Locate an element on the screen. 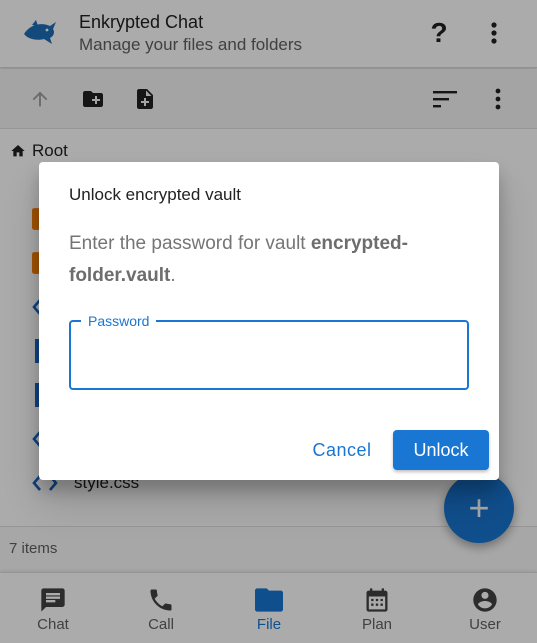 The height and width of the screenshot is (643, 537). cancel-button: Cancel is located at coordinates (342, 450).